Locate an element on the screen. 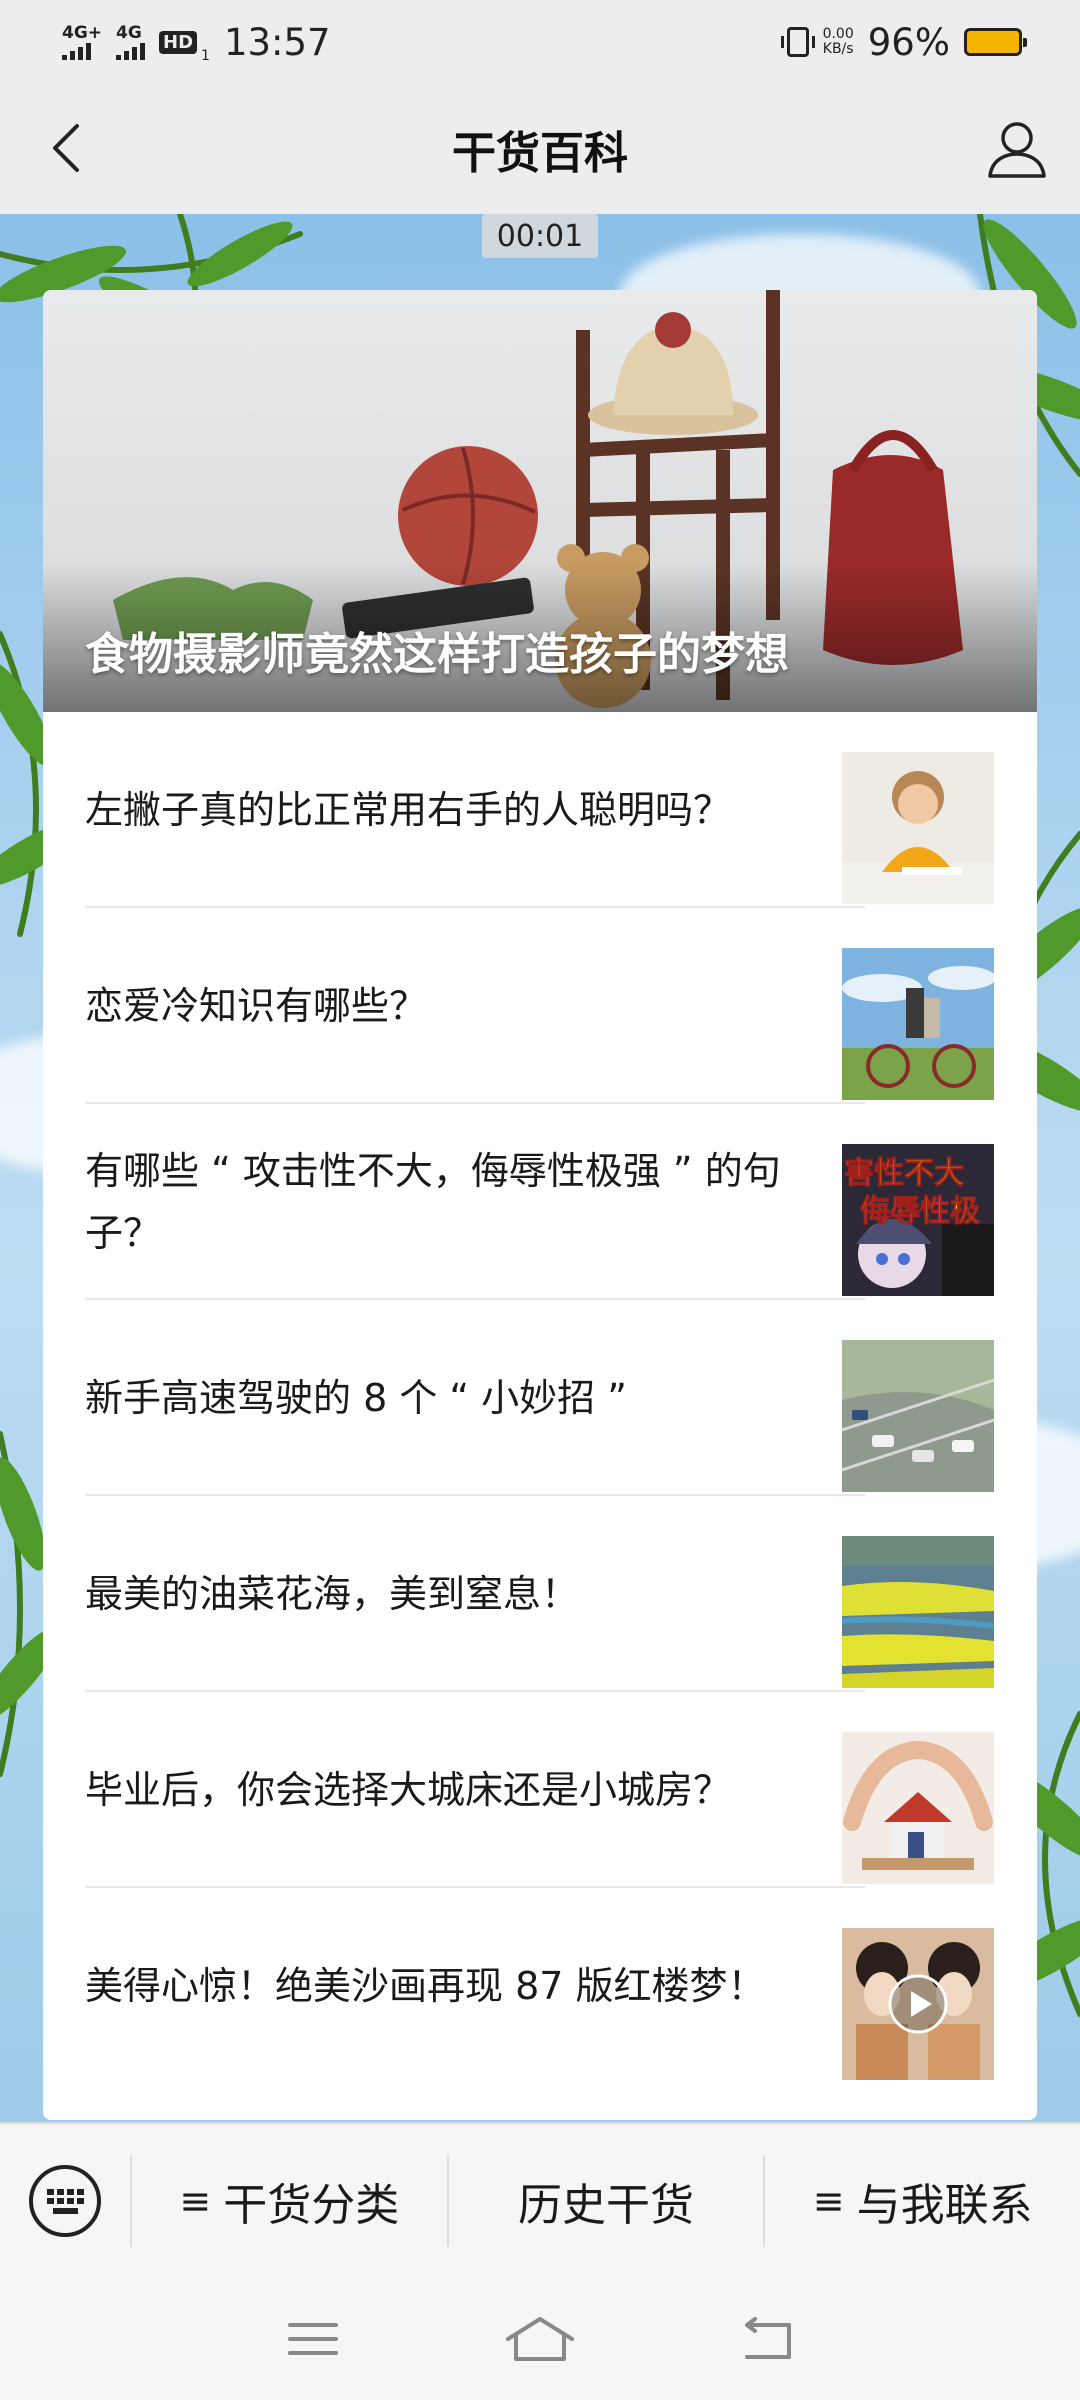 The width and height of the screenshot is (1080, 2400). user-icon is located at coordinates (1017, 150).